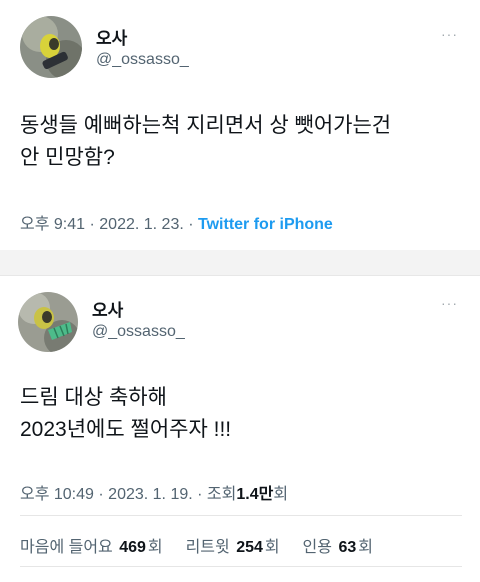  Describe the element at coordinates (249, 547) in the screenshot. I see `retweets-count: 254` at that location.